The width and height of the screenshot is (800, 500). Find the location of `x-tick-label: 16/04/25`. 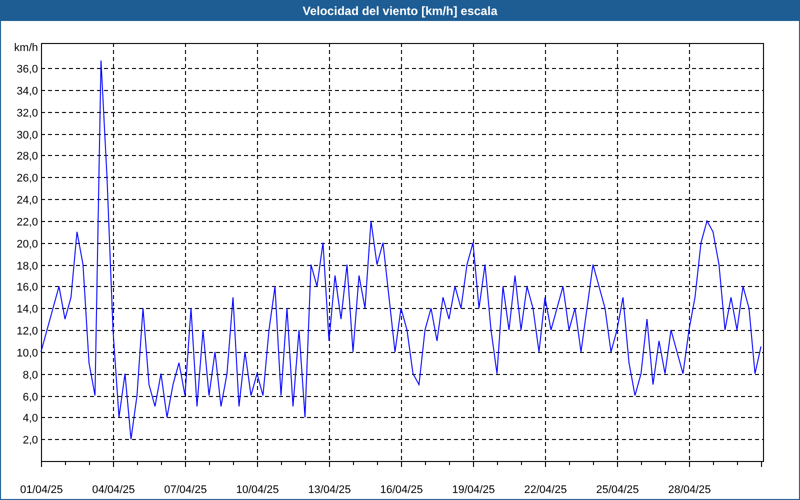

x-tick-label: 16/04/25 is located at coordinates (401, 490).